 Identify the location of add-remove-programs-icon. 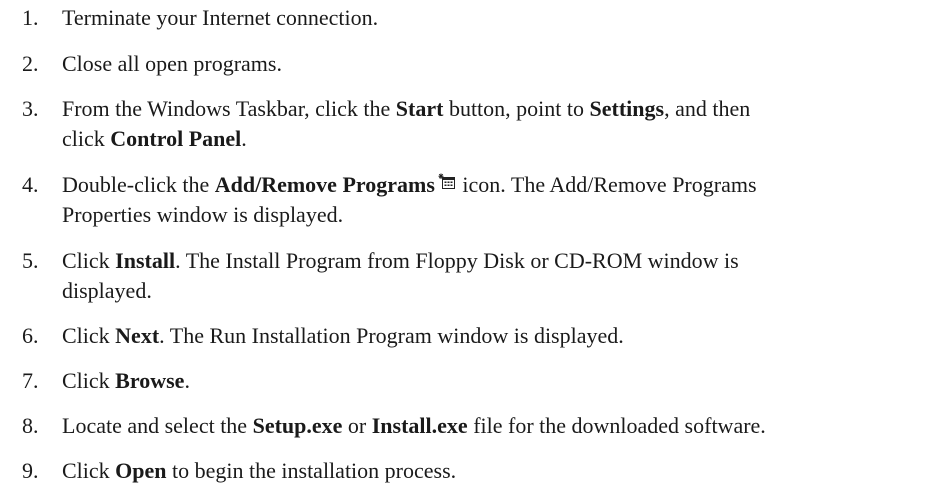
(446, 181).